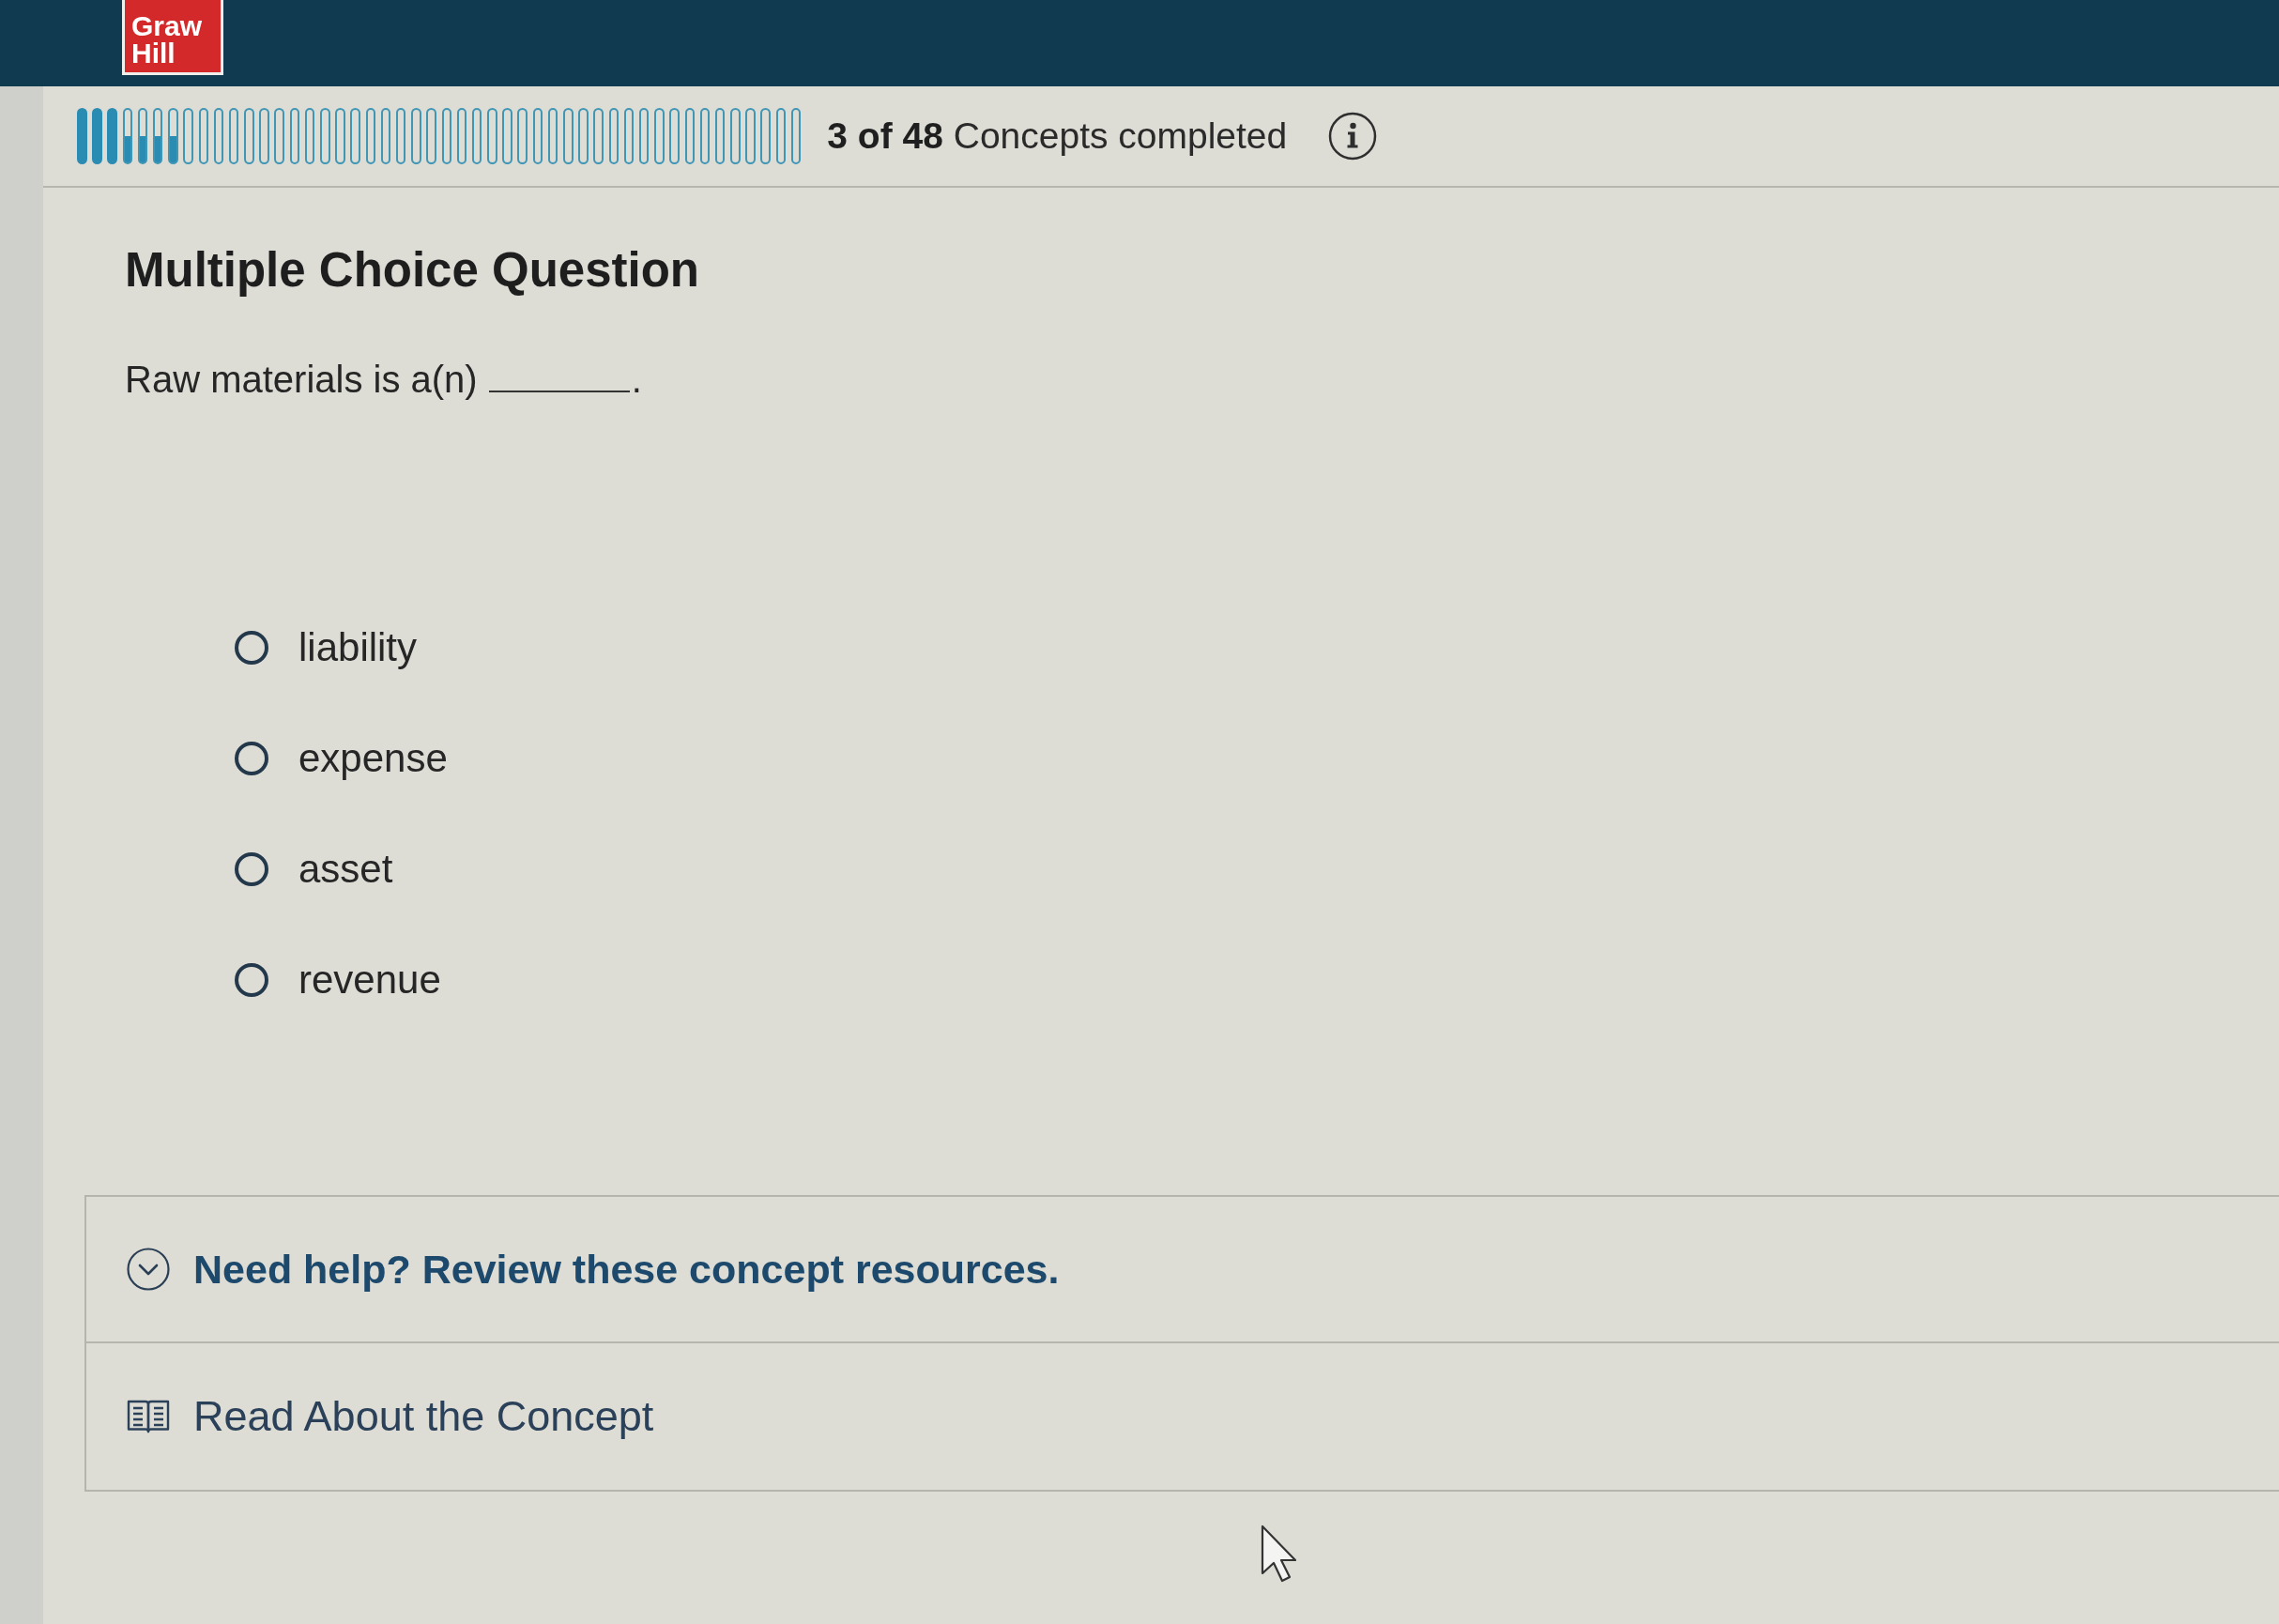  Describe the element at coordinates (341, 759) in the screenshot. I see `answer-option: expense` at that location.